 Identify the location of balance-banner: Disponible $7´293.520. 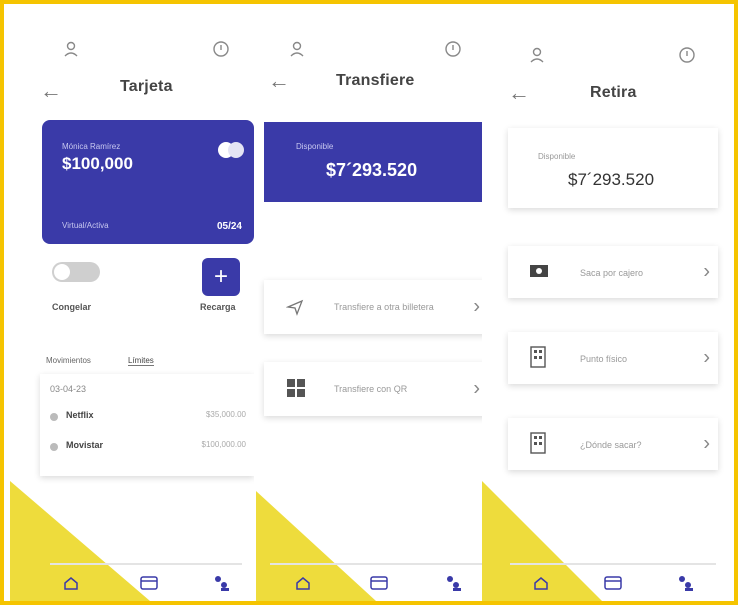
(376, 162).